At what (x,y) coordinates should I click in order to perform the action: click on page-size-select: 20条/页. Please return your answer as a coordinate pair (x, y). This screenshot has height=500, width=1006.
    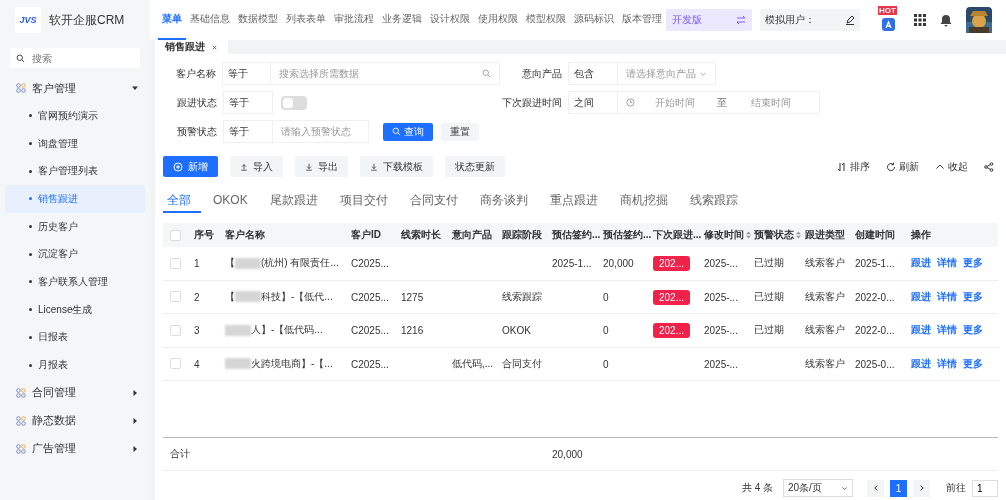
    Looking at the image, I should click on (818, 488).